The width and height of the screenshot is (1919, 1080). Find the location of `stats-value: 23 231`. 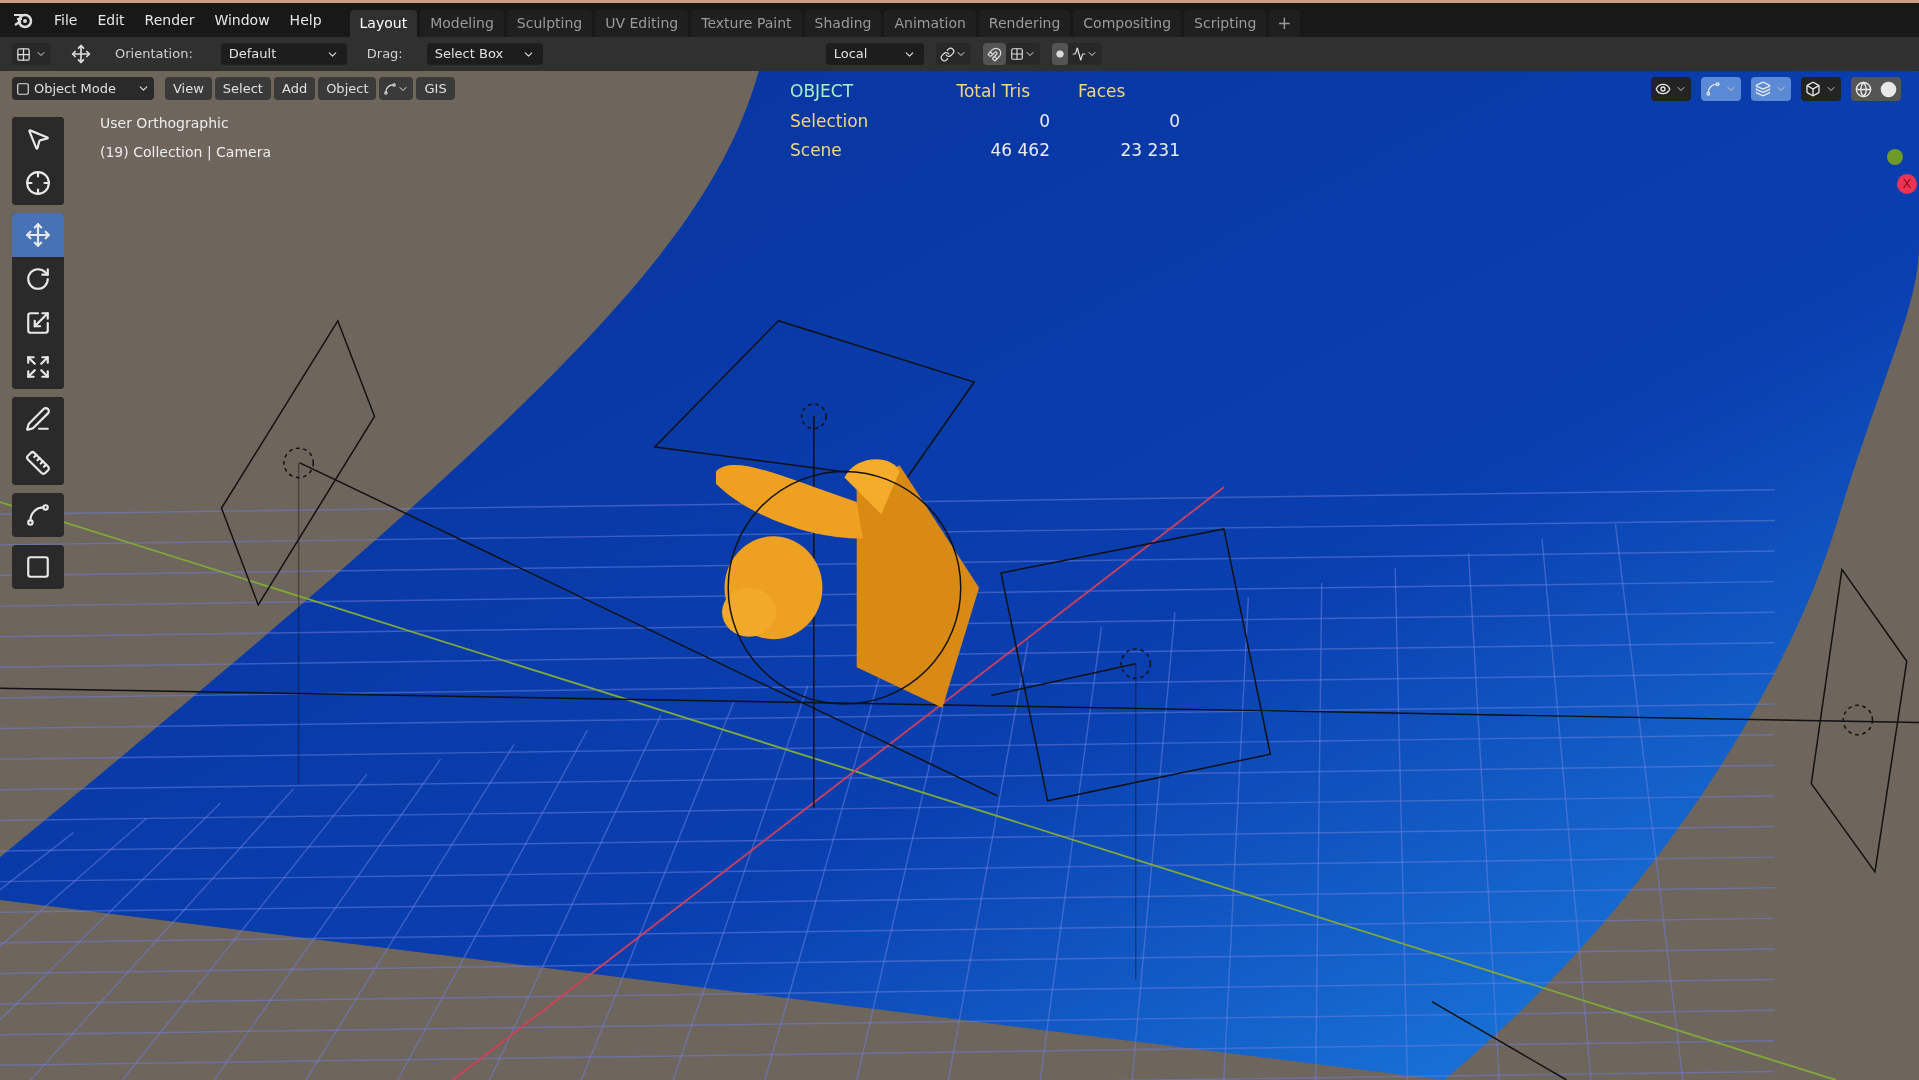

stats-value: 23 231 is located at coordinates (1149, 150).